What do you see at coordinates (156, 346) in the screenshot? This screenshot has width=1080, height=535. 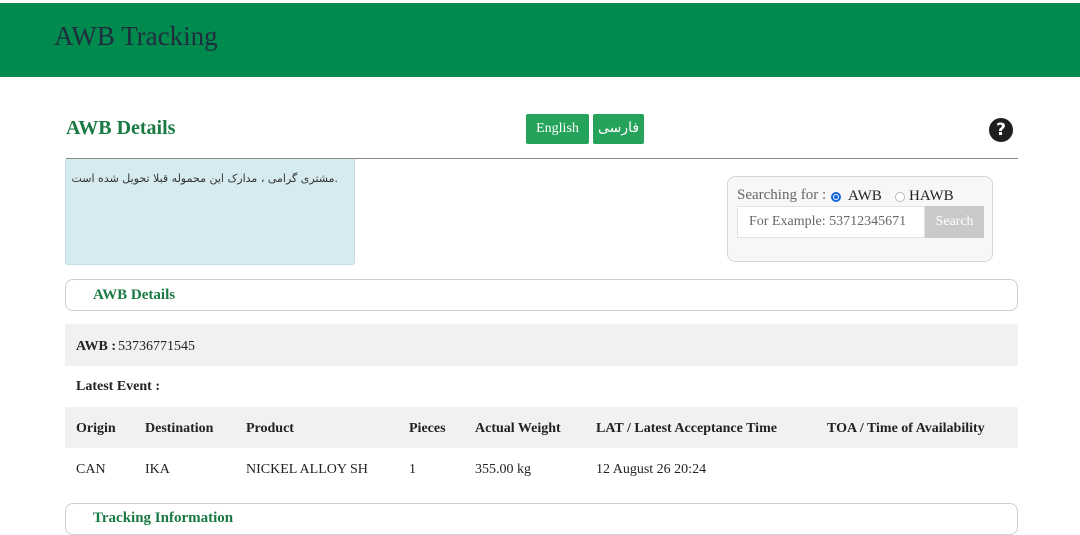 I see `awb-number: 53736771545` at bounding box center [156, 346].